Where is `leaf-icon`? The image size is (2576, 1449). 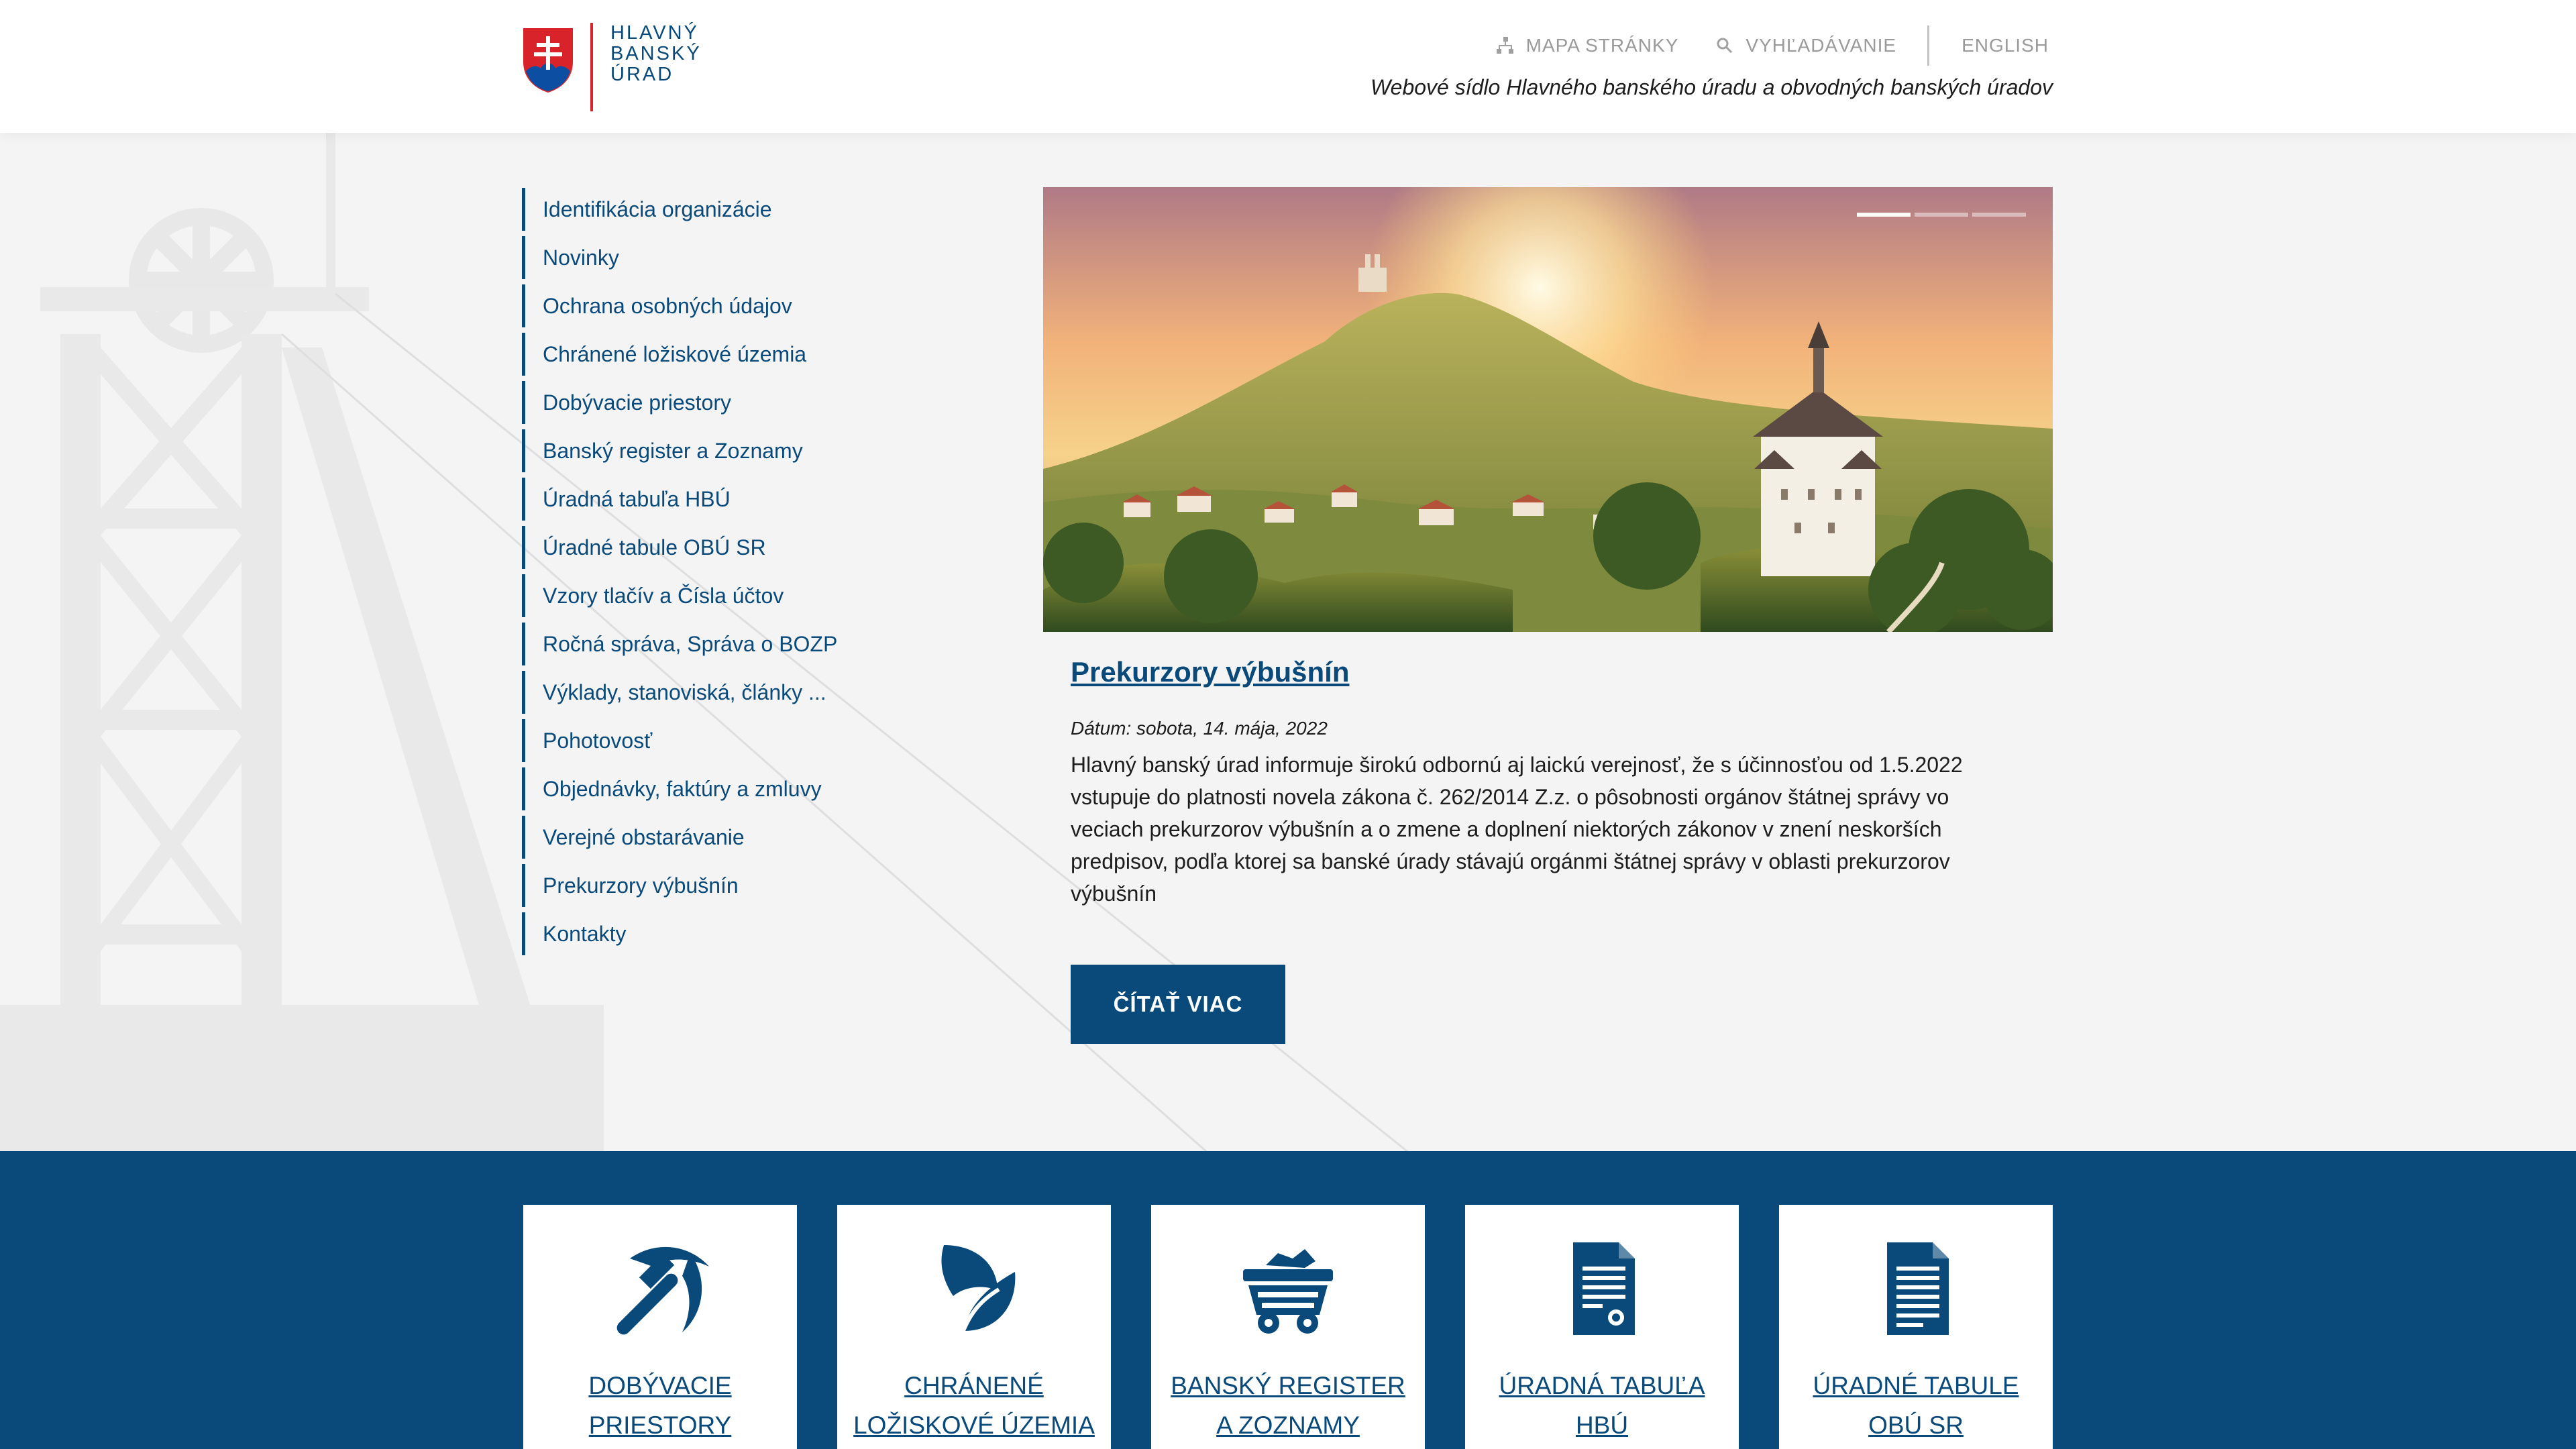
leaf-icon is located at coordinates (978, 1289).